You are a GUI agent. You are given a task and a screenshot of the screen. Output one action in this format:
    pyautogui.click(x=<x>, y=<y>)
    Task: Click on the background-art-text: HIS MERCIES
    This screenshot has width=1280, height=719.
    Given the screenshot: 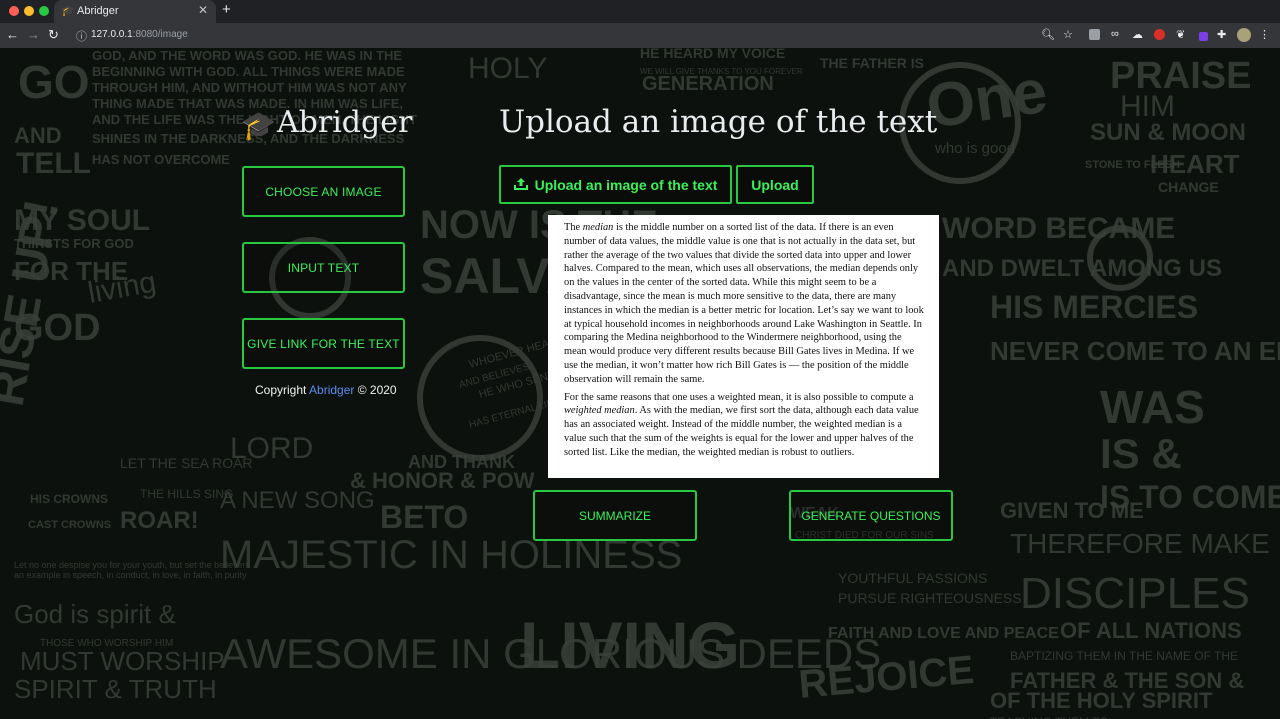 What is the action you would take?
    pyautogui.click(x=1094, y=307)
    